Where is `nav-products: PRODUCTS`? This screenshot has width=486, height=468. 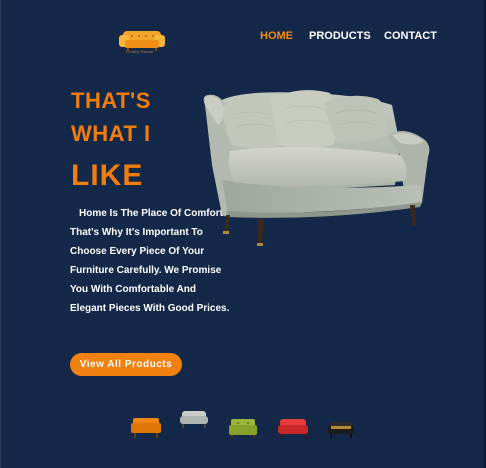
nav-products: PRODUCTS is located at coordinates (346, 36).